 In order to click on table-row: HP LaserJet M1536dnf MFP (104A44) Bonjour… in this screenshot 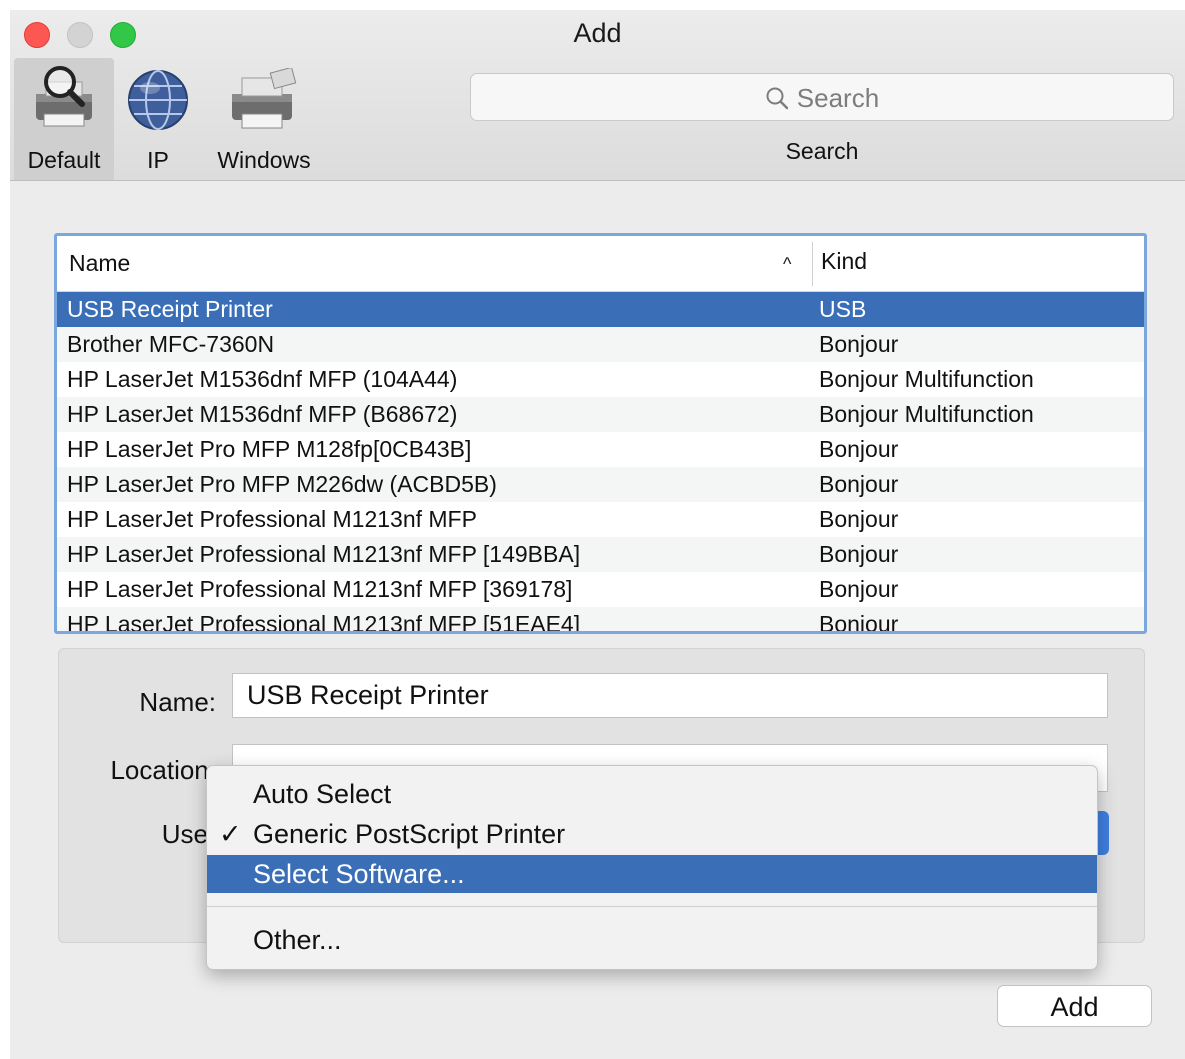, I will do `click(600, 379)`.